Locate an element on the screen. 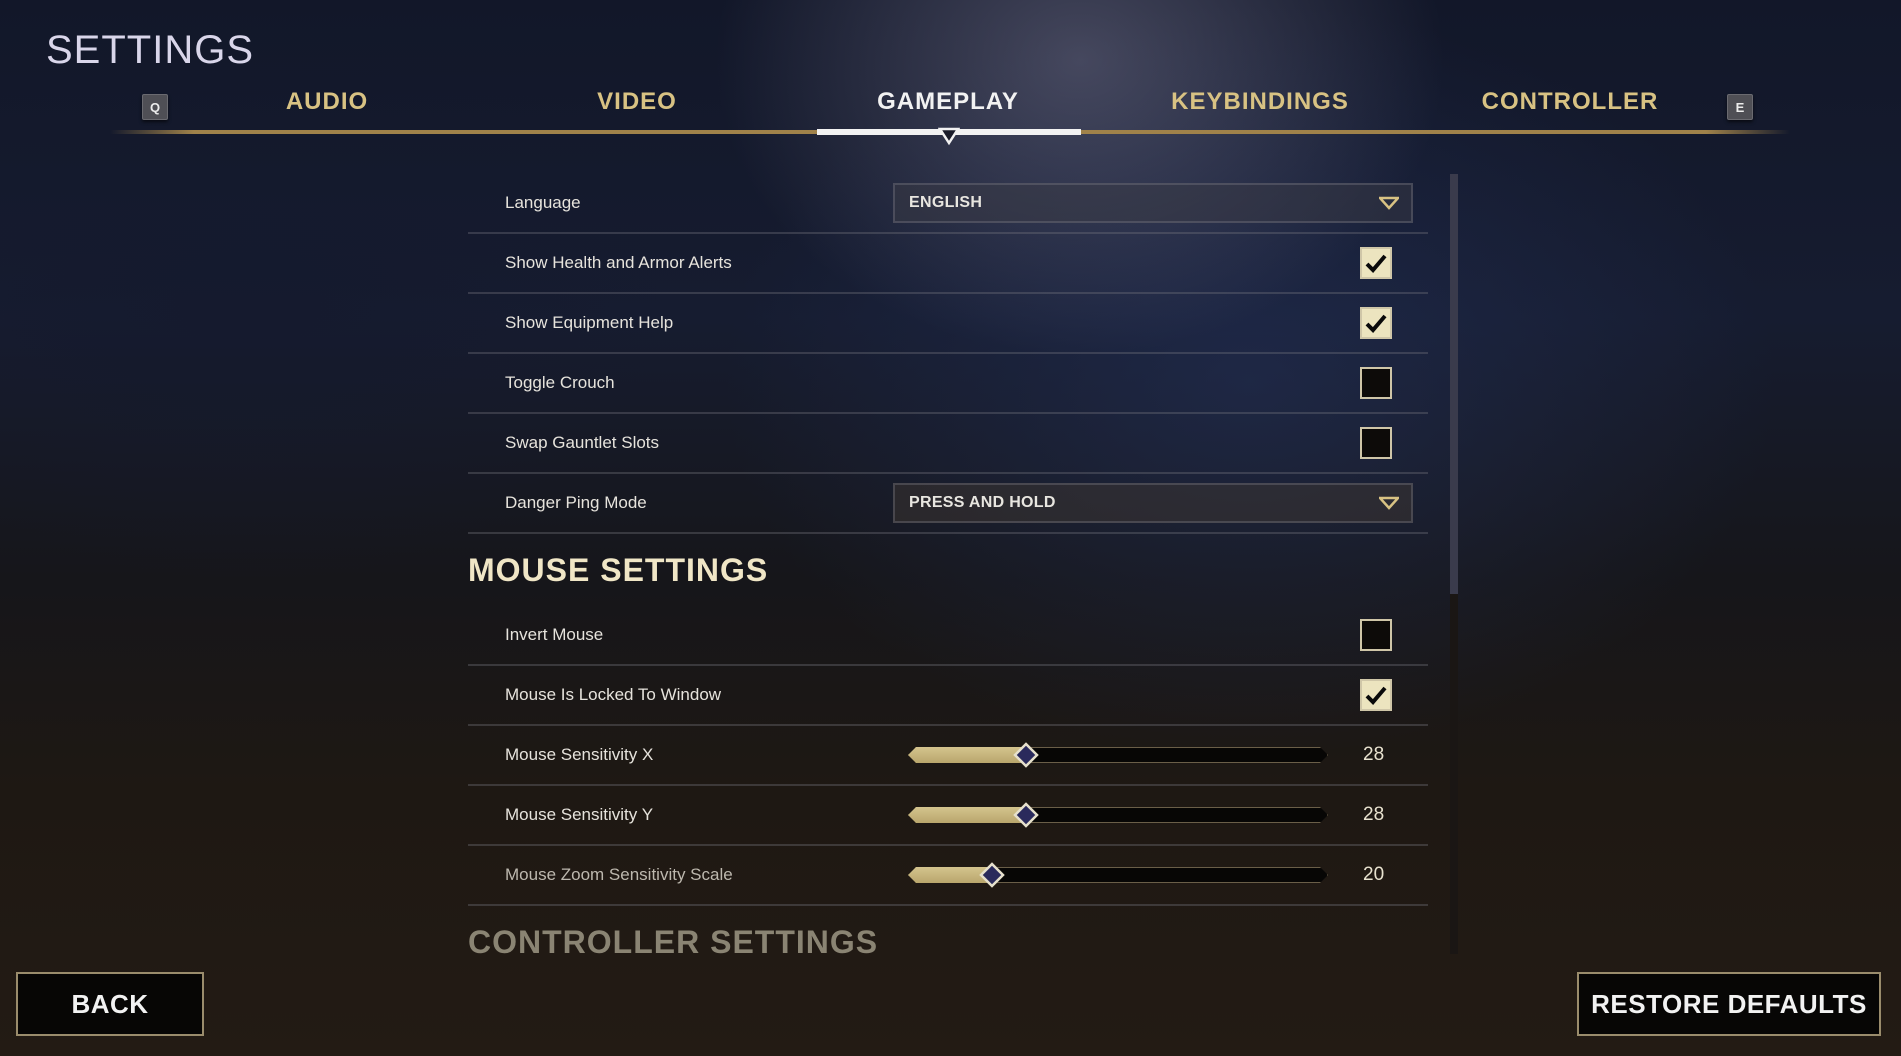  swap-gauntlet-checkbox is located at coordinates (1376, 443).